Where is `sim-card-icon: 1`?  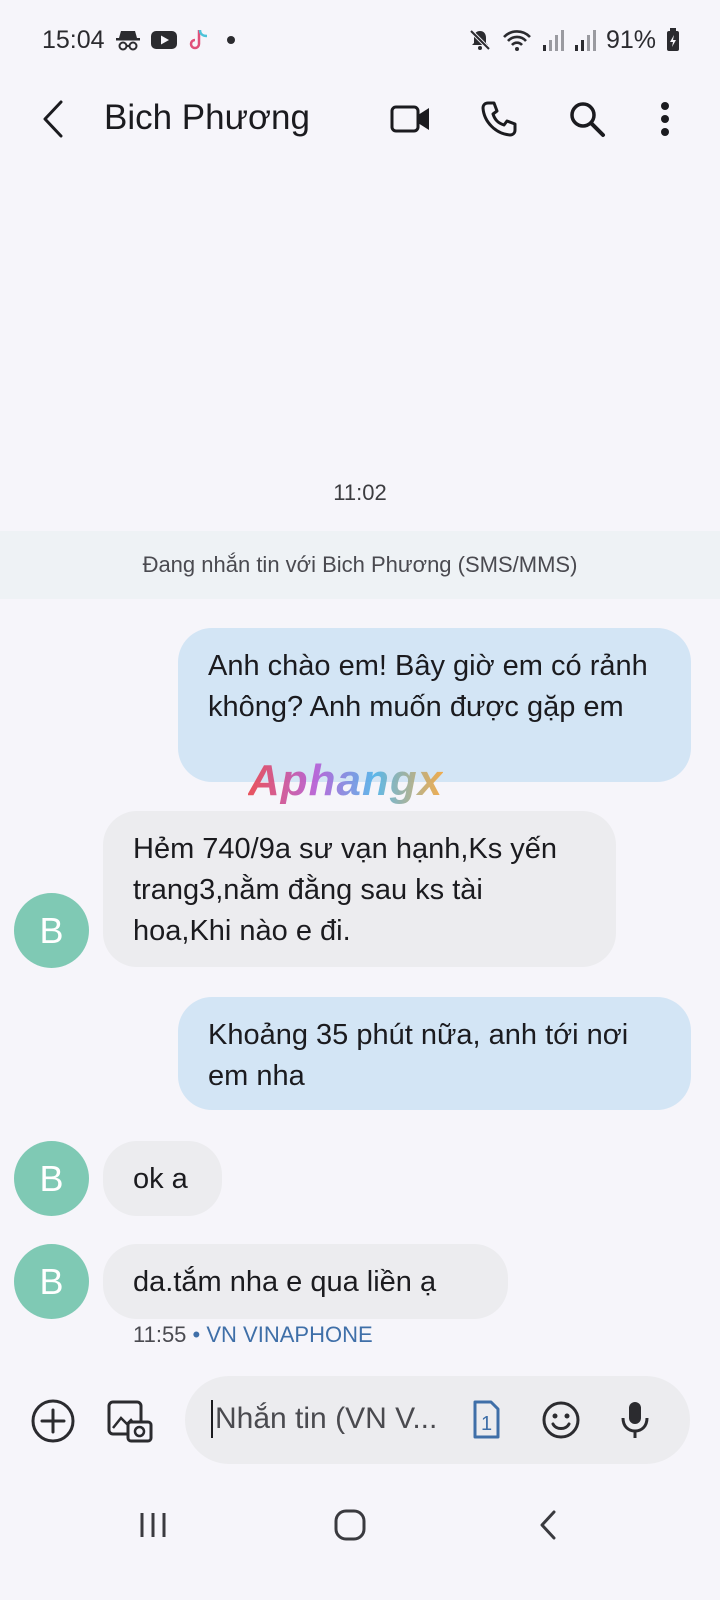
sim-card-icon: 1 is located at coordinates (486, 1419).